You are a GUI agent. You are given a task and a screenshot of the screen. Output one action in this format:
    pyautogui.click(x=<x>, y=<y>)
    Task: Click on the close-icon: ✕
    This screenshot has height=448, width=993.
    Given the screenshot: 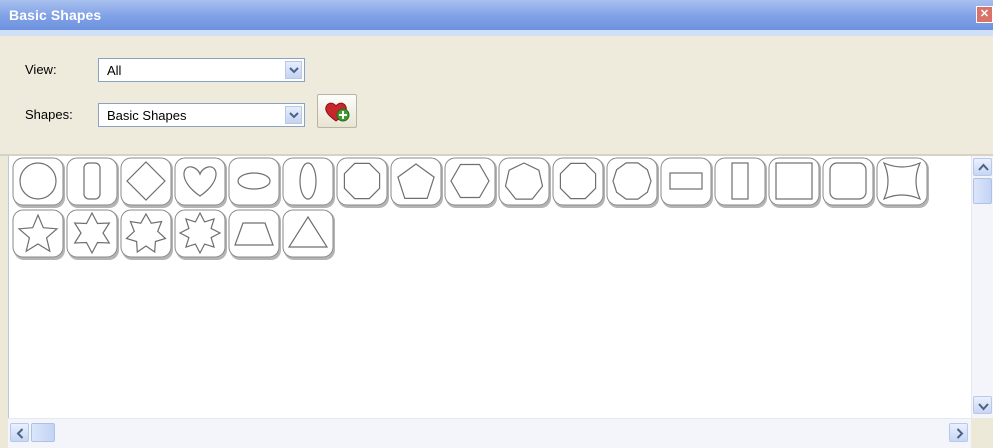 What is the action you would take?
    pyautogui.click(x=984, y=14)
    